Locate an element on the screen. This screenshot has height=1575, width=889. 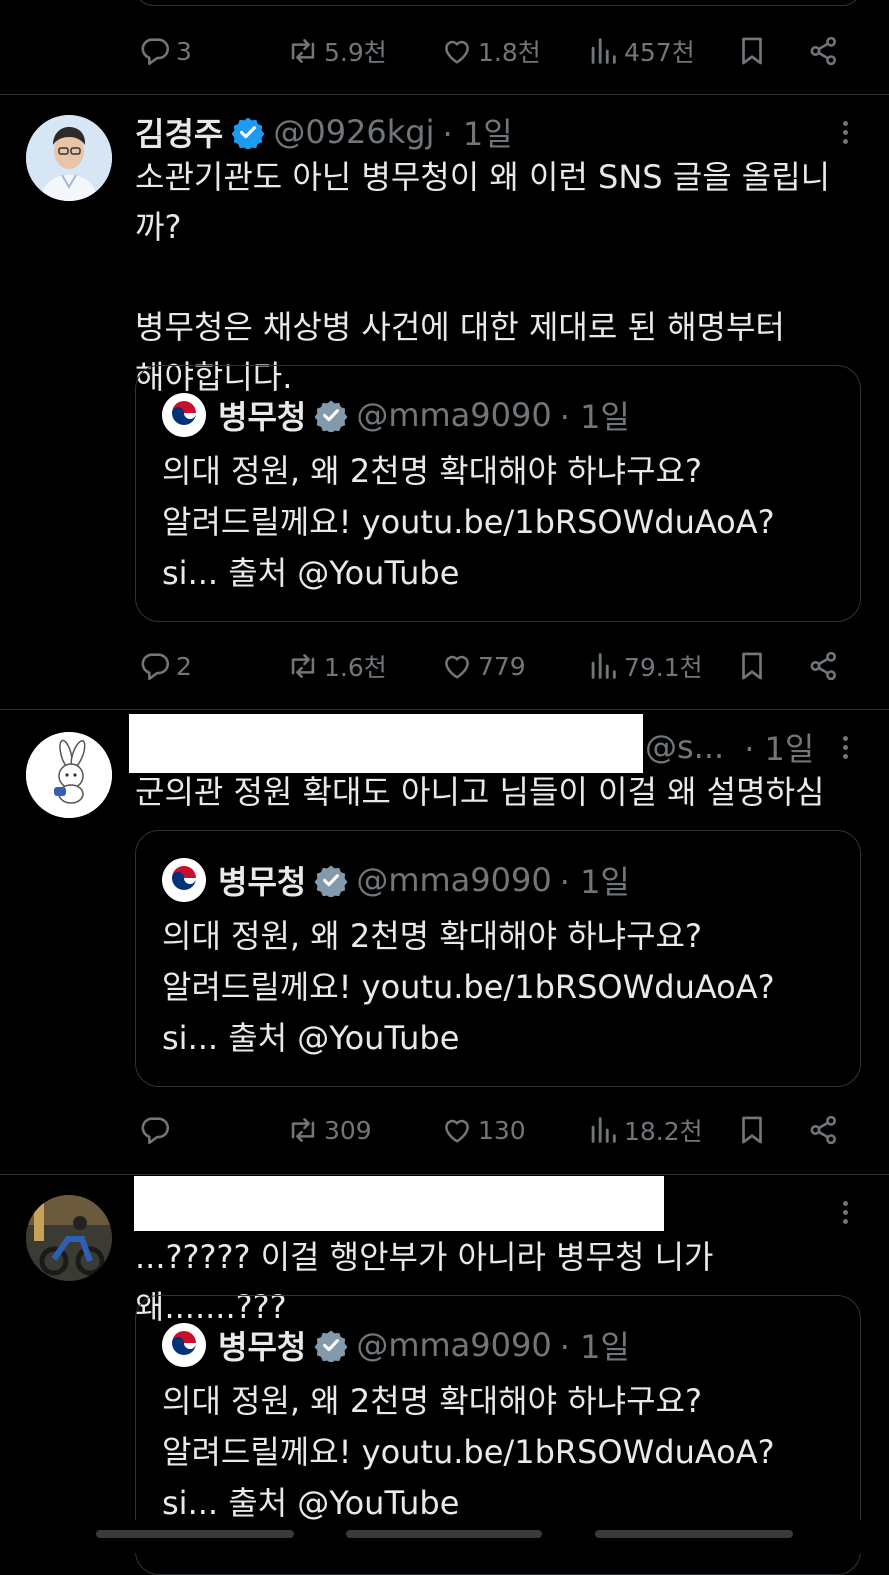
reply-count: 2 is located at coordinates (184, 666).